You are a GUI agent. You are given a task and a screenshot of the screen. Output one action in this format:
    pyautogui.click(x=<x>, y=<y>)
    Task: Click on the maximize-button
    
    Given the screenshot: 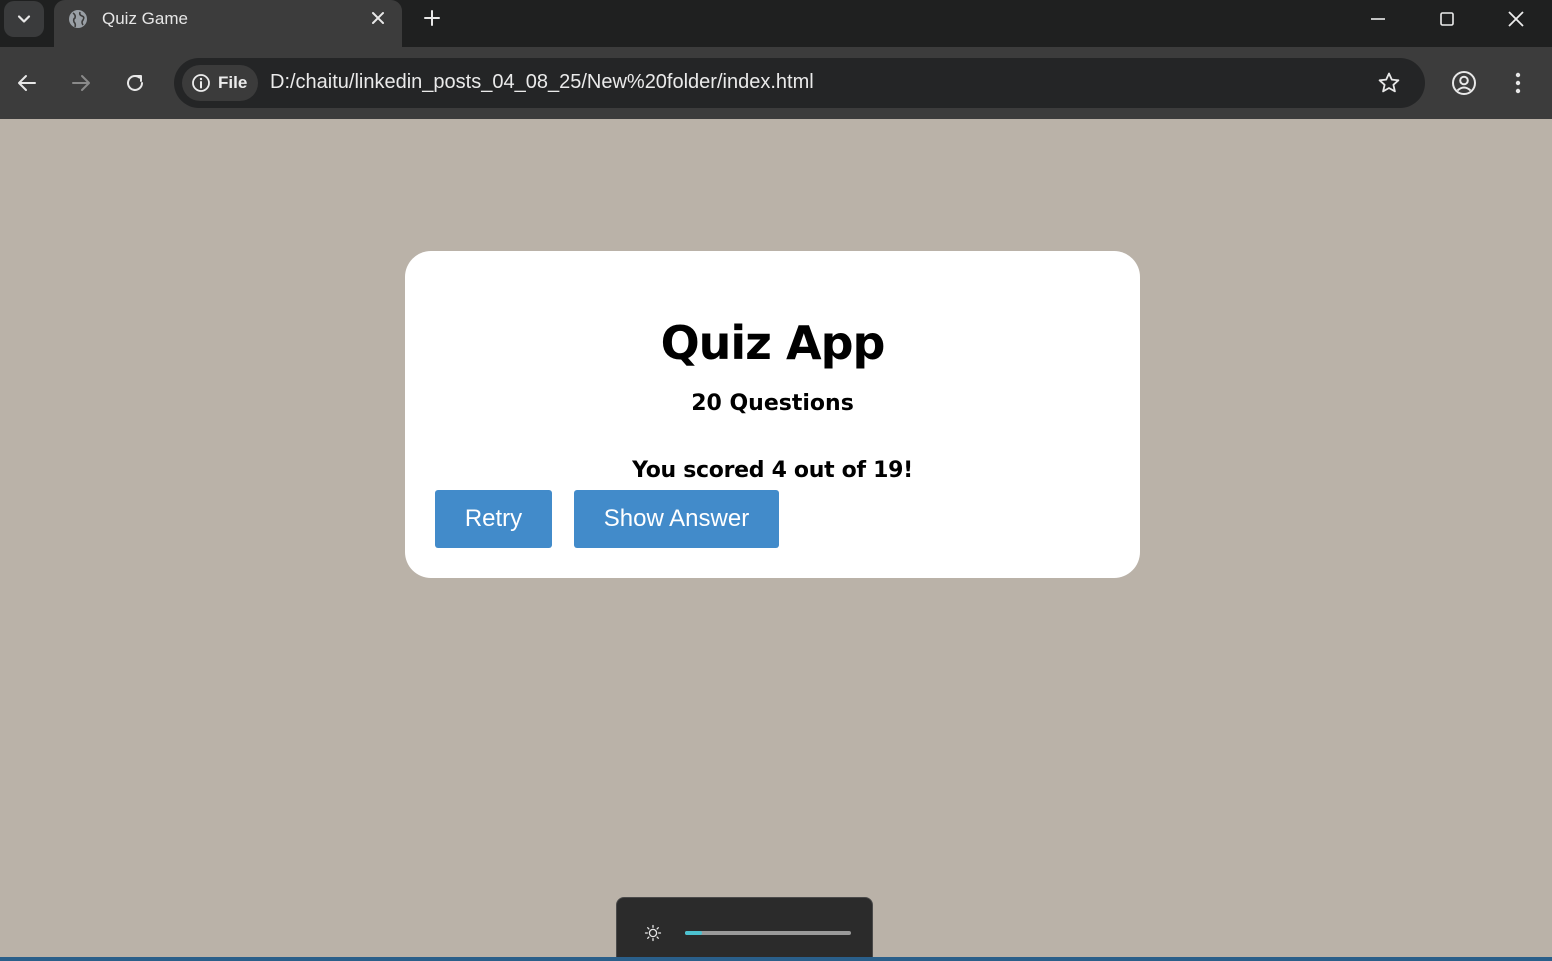 What is the action you would take?
    pyautogui.click(x=1447, y=19)
    